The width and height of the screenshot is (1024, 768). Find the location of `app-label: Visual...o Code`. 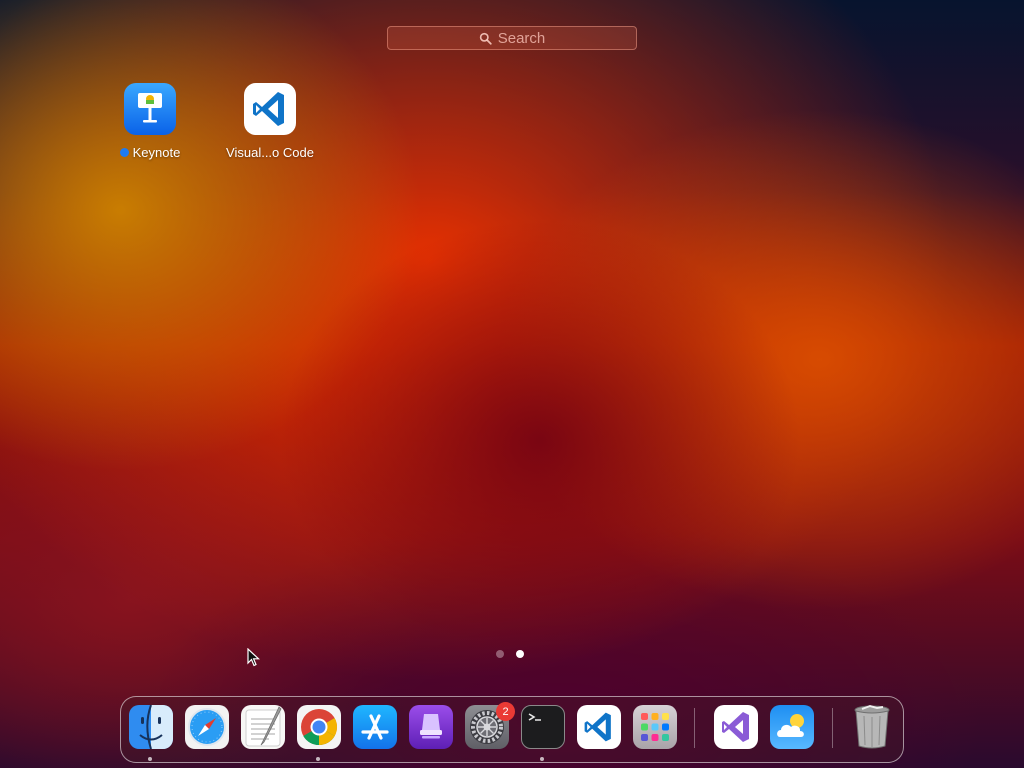

app-label: Visual...o Code is located at coordinates (270, 152).